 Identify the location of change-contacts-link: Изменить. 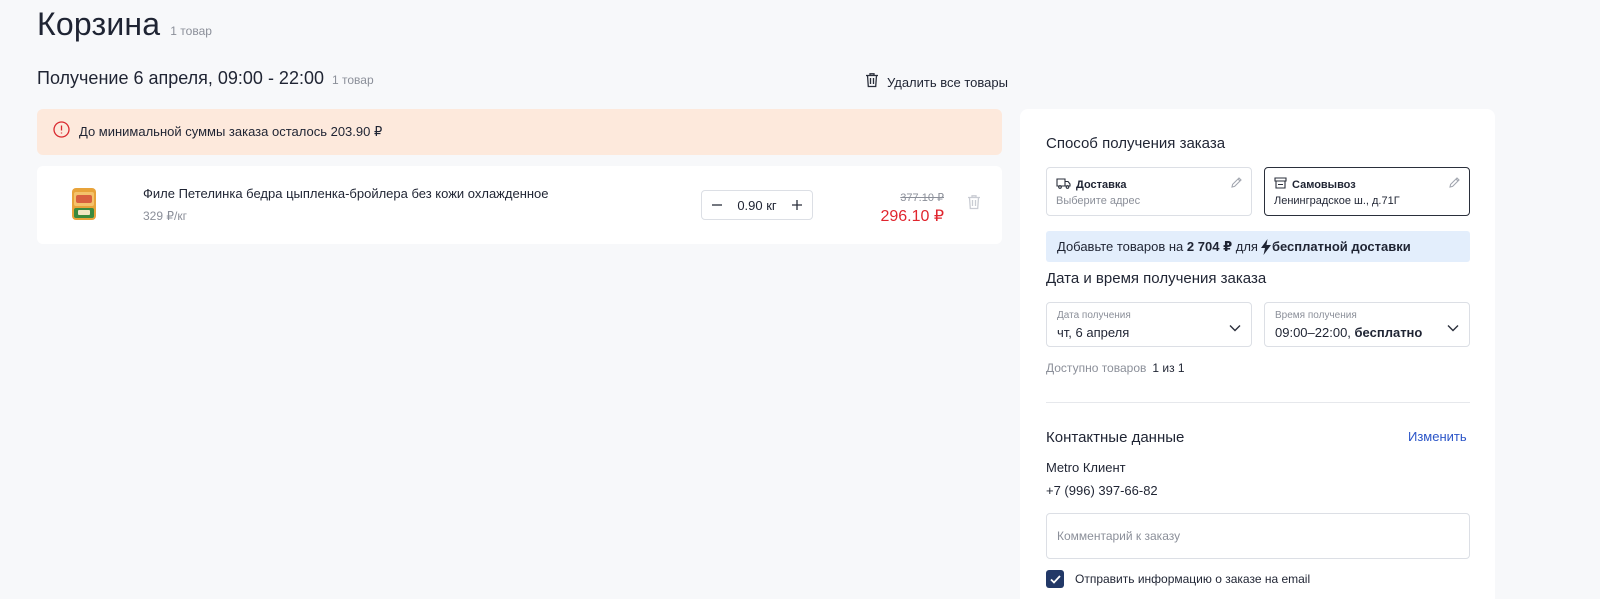
(1437, 436).